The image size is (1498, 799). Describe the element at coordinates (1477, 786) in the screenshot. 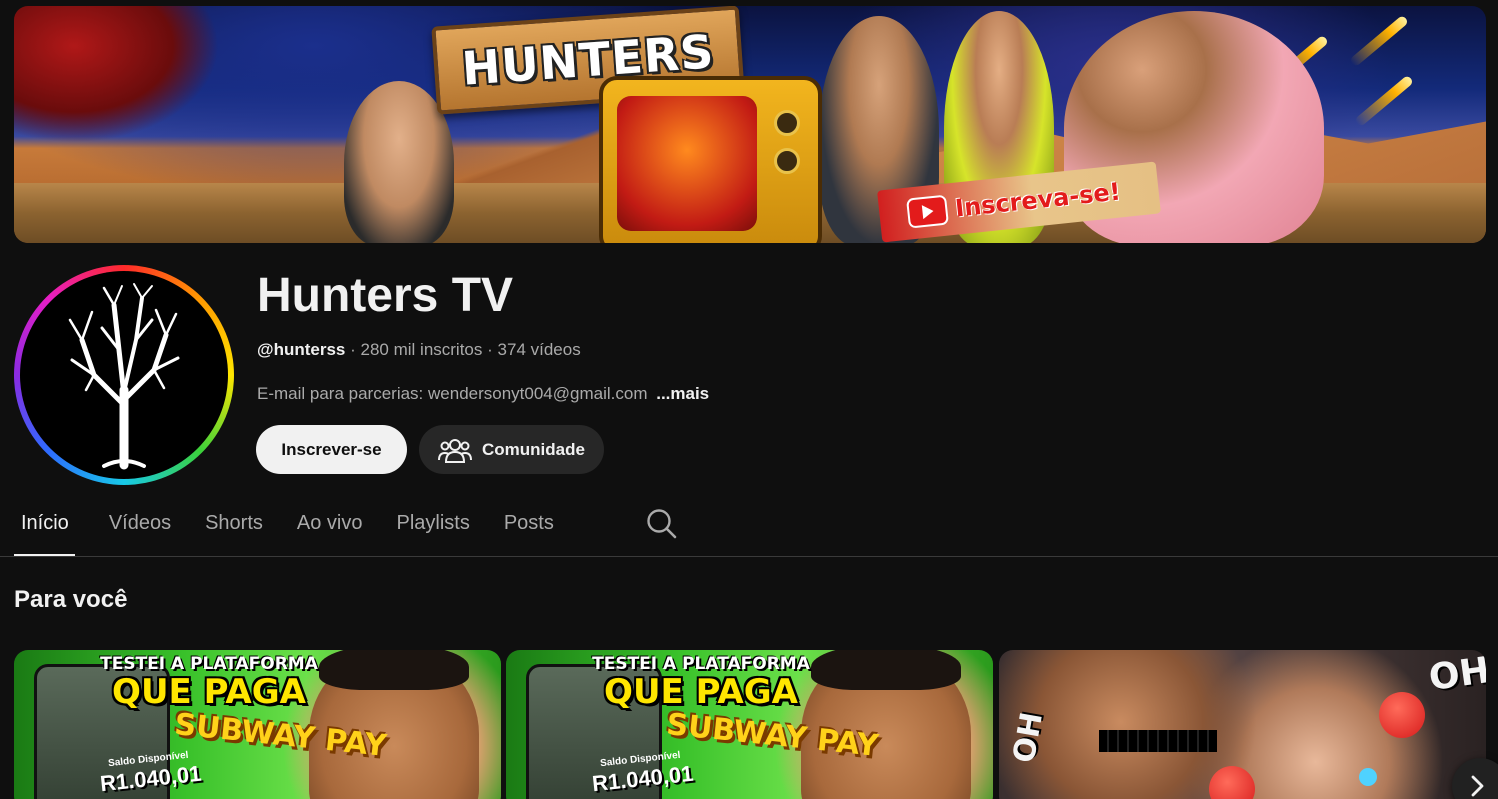

I see `chevron-right-icon` at that location.